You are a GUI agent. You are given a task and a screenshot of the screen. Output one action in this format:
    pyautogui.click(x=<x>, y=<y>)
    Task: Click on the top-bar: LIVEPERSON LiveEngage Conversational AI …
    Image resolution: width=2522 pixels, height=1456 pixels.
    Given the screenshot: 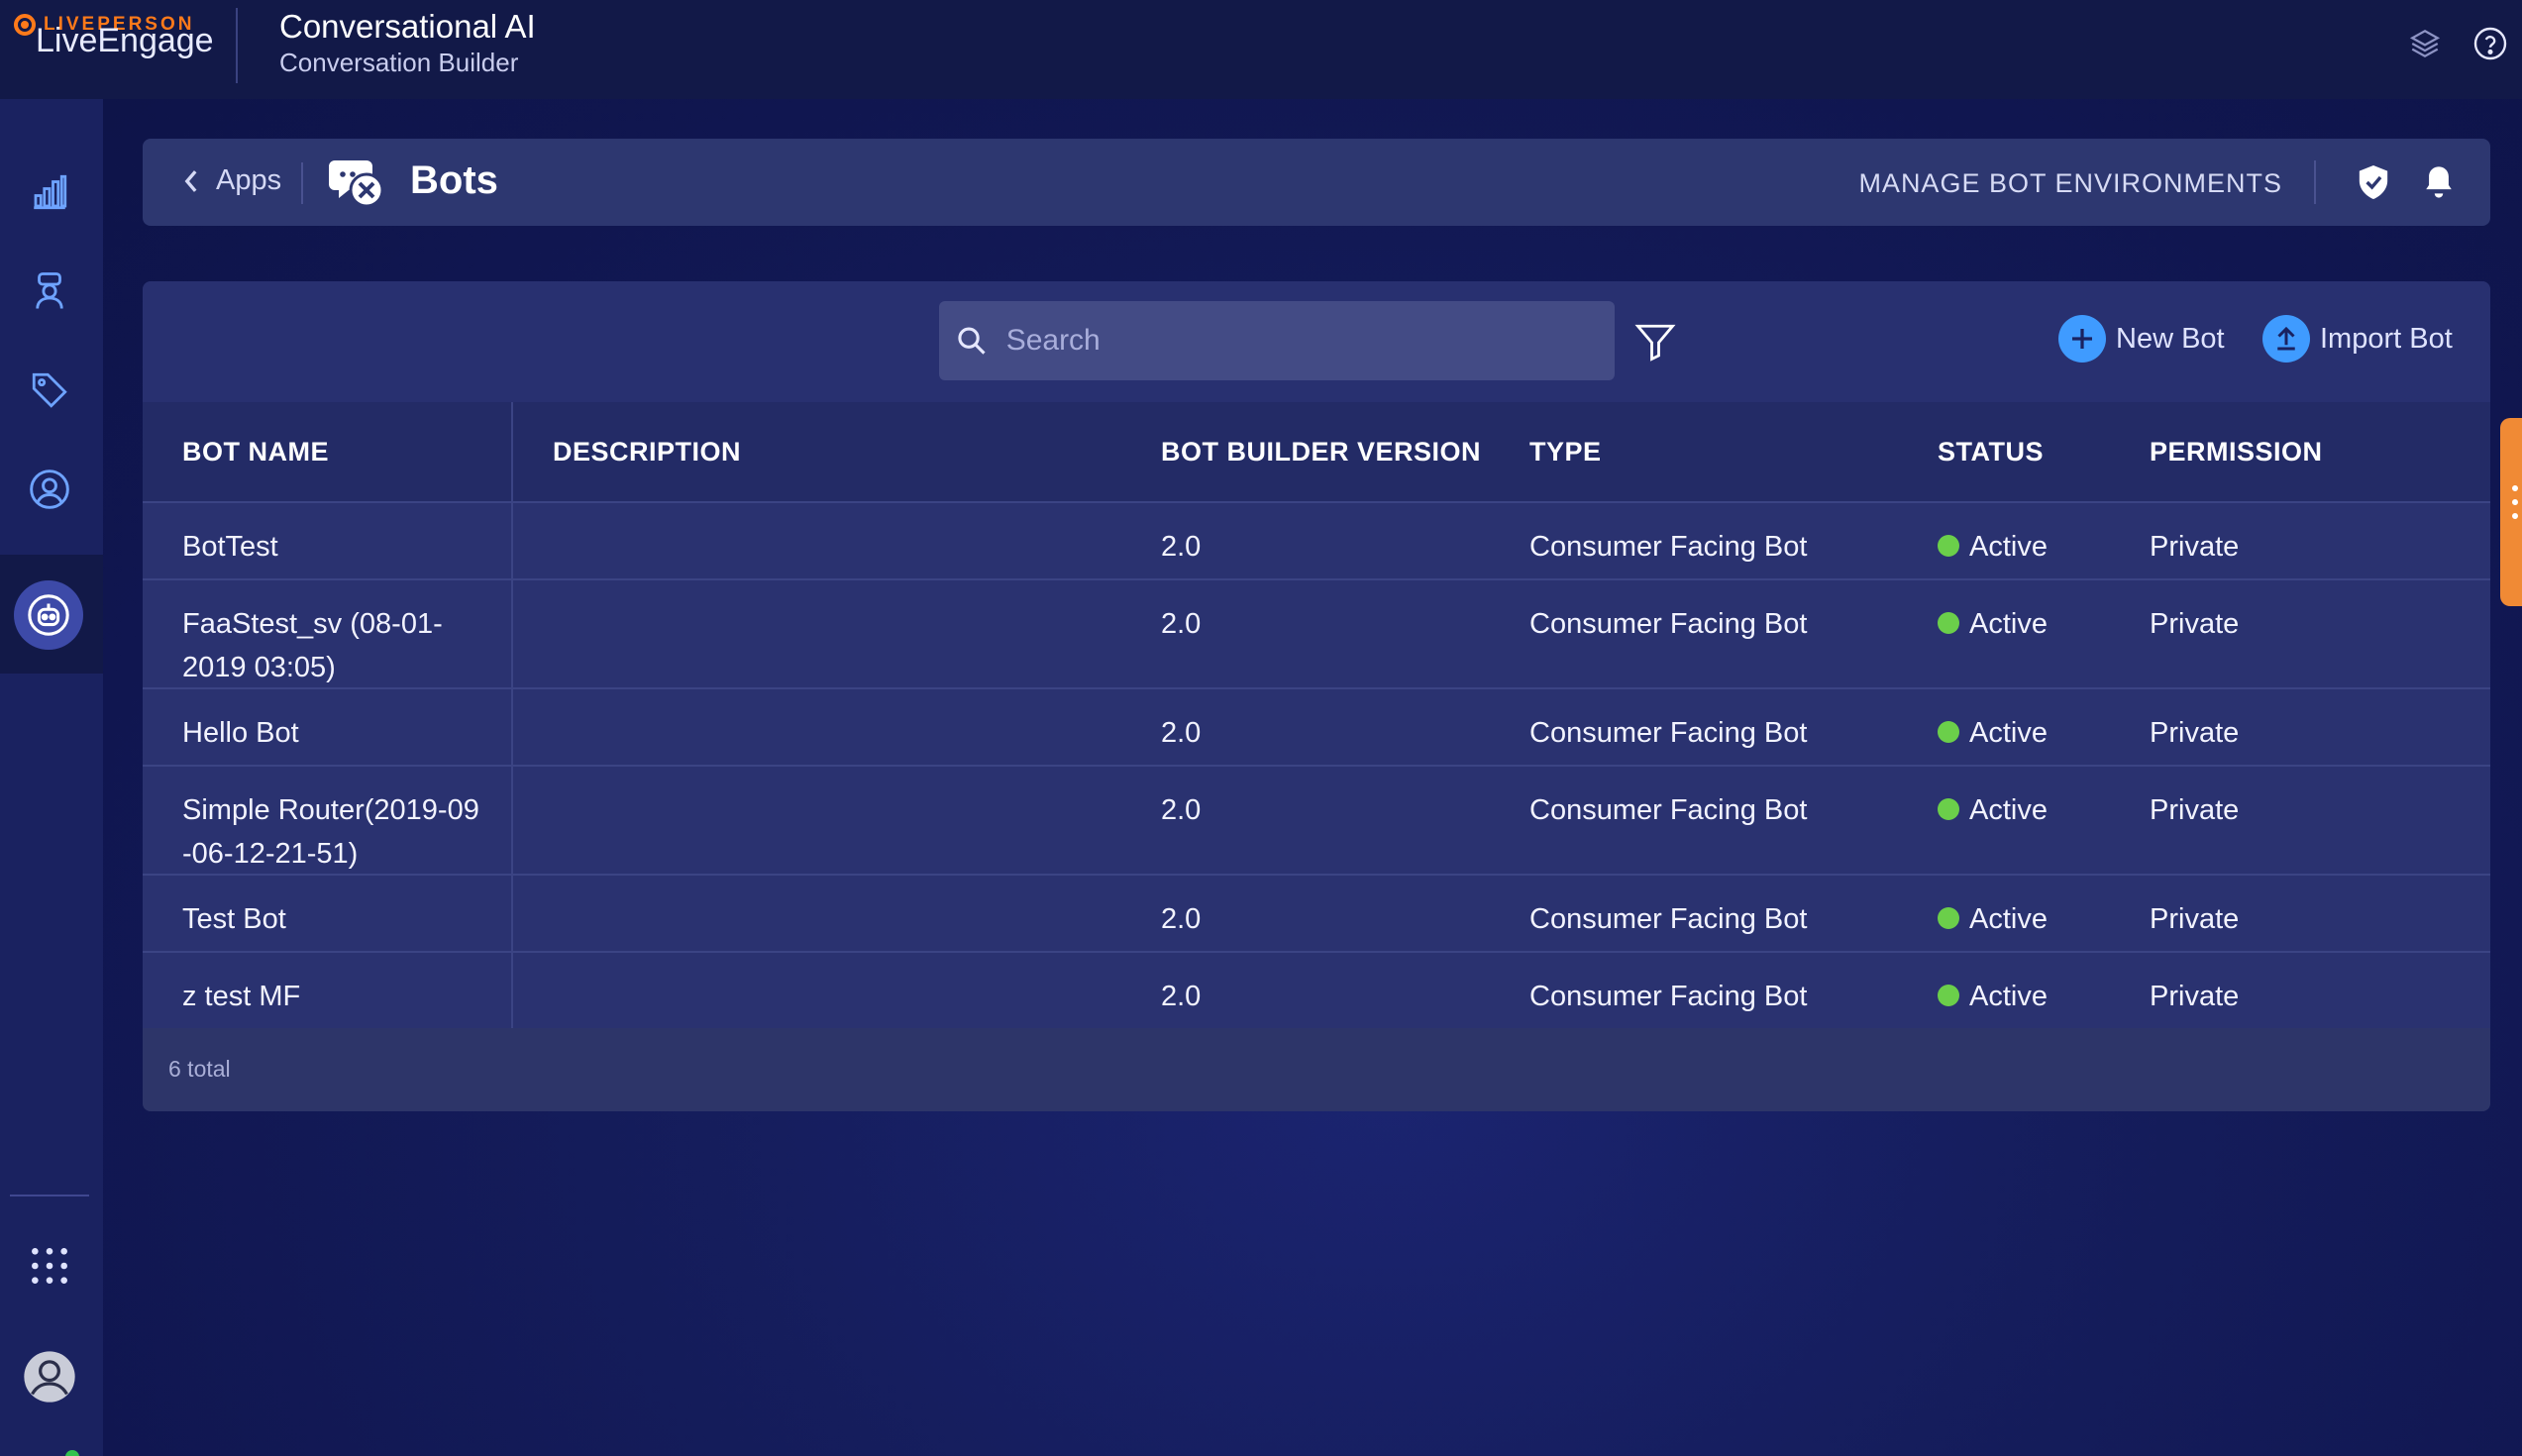 What is the action you would take?
    pyautogui.click(x=1261, y=49)
    